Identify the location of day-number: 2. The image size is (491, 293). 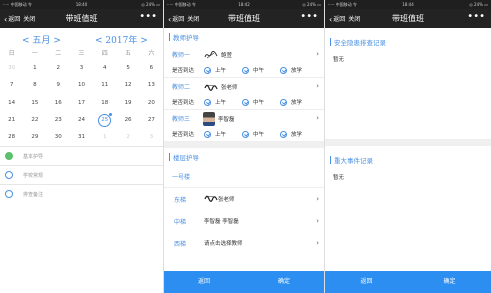
(128, 137).